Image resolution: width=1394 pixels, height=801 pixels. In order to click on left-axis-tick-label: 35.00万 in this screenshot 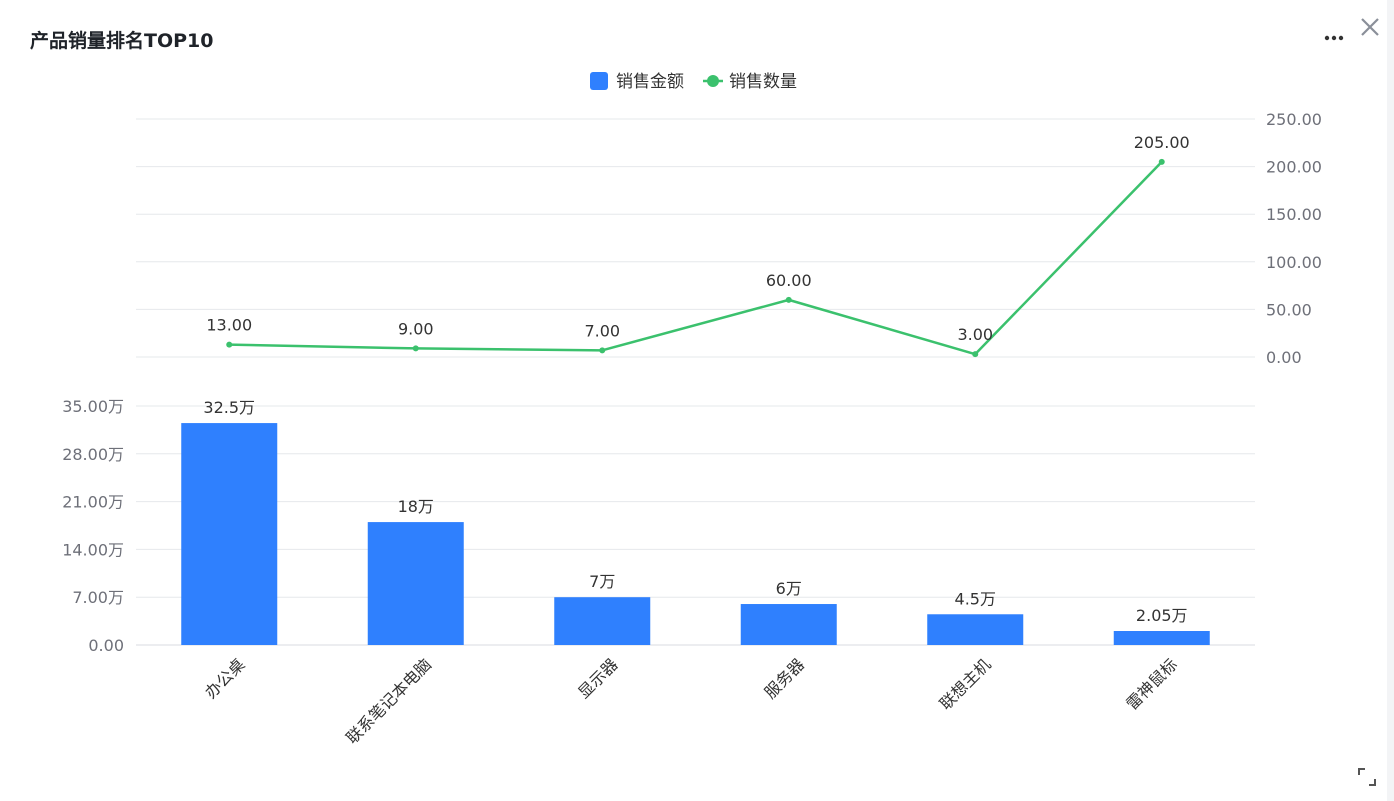, I will do `click(93, 406)`.